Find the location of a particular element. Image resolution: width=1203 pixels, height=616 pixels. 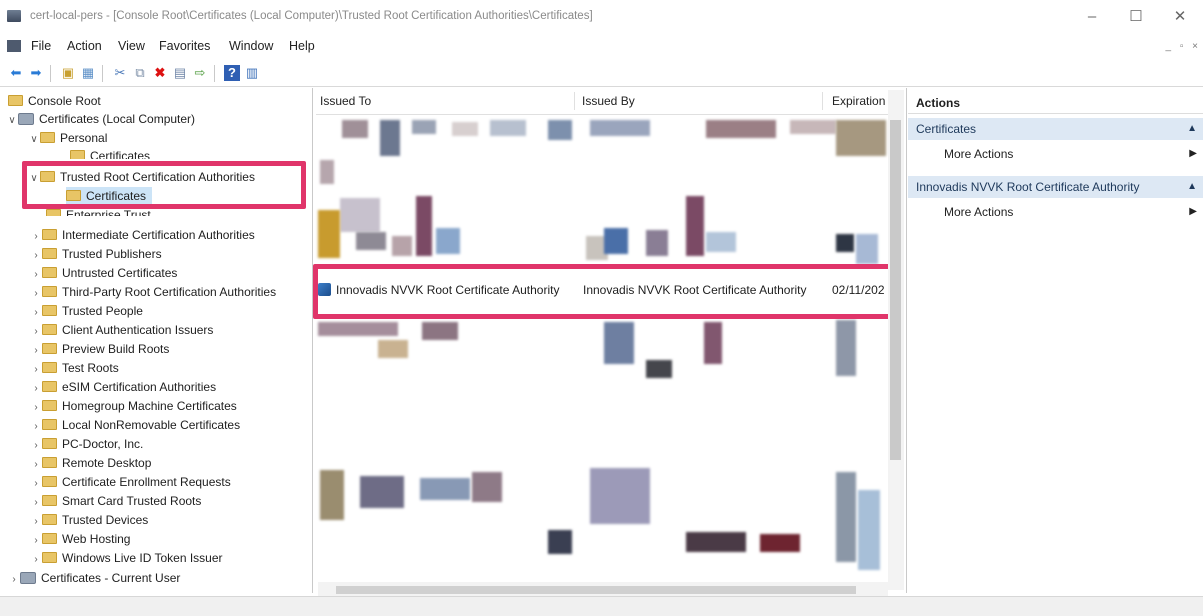

menu-action: Action is located at coordinates (84, 46).